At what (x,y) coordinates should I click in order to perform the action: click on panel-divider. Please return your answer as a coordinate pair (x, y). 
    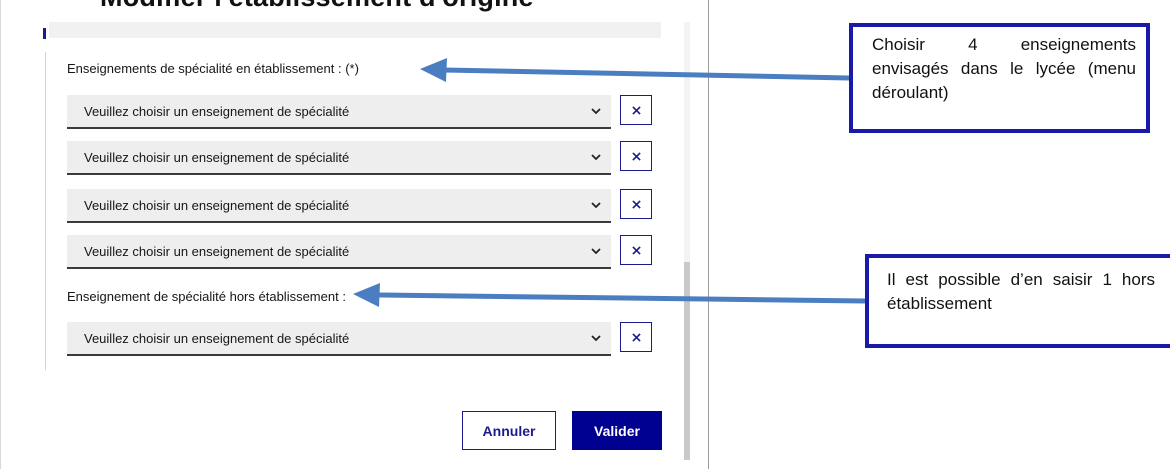
    Looking at the image, I should click on (708, 234).